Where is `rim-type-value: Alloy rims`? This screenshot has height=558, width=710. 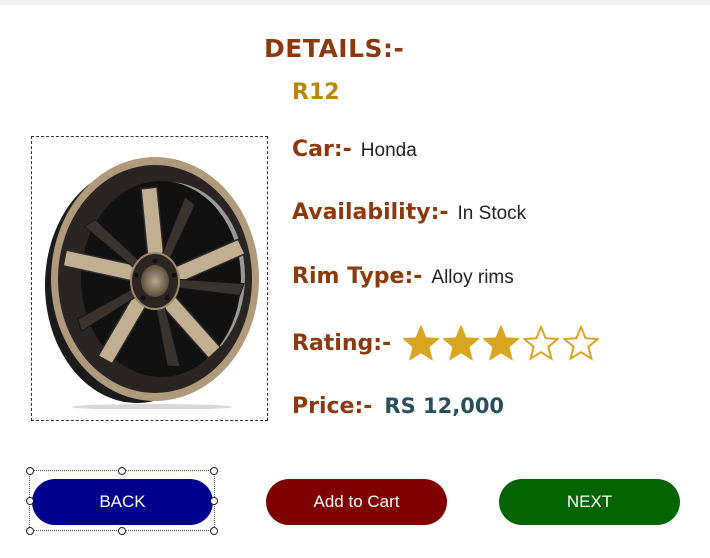
rim-type-value: Alloy rims is located at coordinates (472, 277).